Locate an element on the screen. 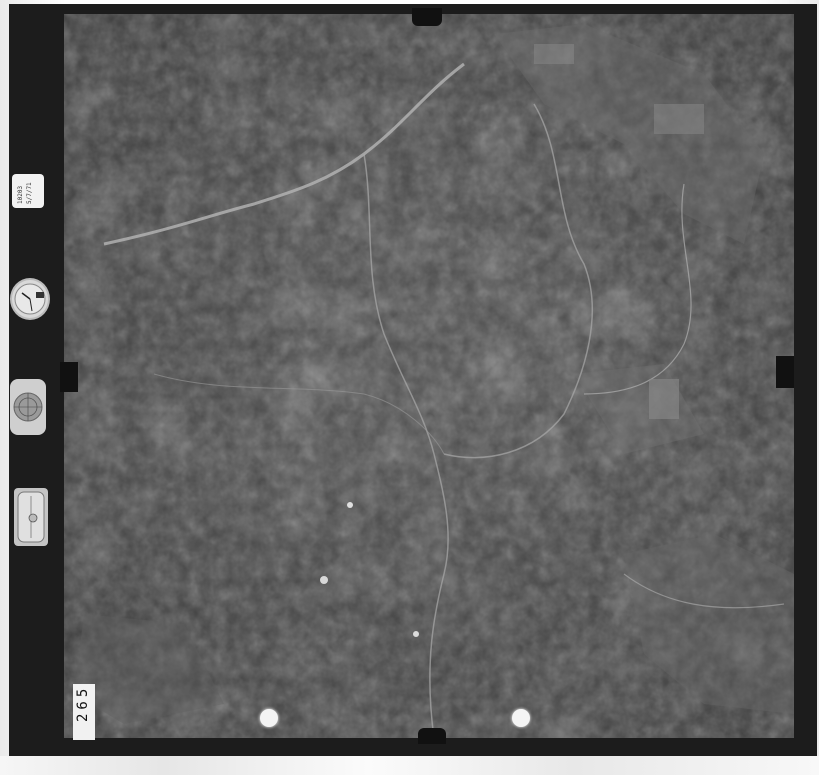 This screenshot has height=775, width=819. bubble-level-icon is located at coordinates (31, 517).